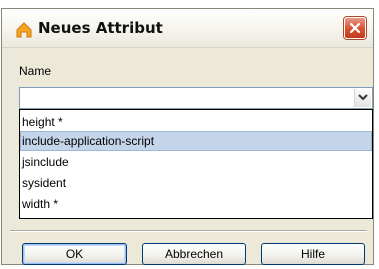  I want to click on help-button: Hilfe, so click(313, 254).